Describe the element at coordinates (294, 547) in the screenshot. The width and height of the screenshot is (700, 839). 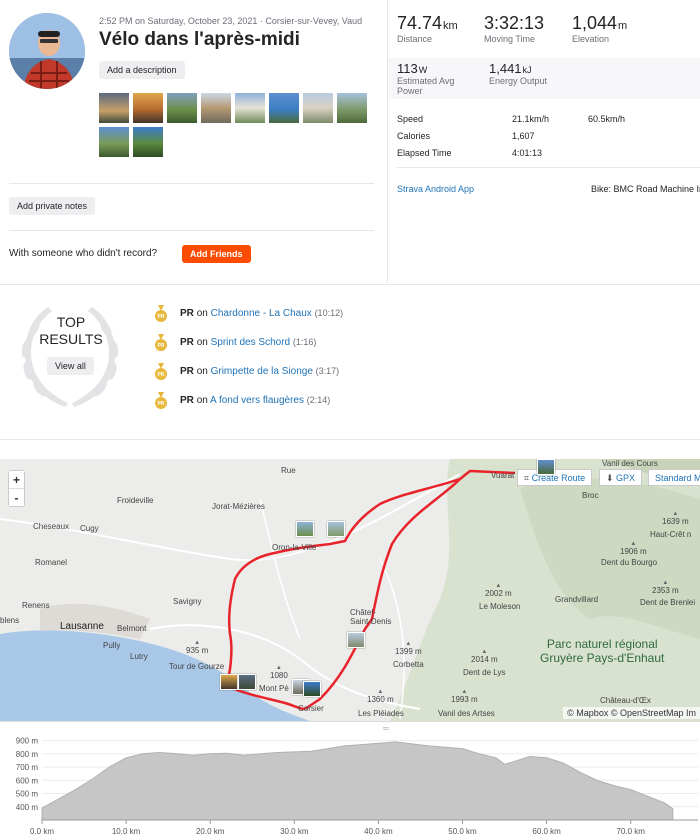
I see `map-label: Oron-la-Ville` at that location.